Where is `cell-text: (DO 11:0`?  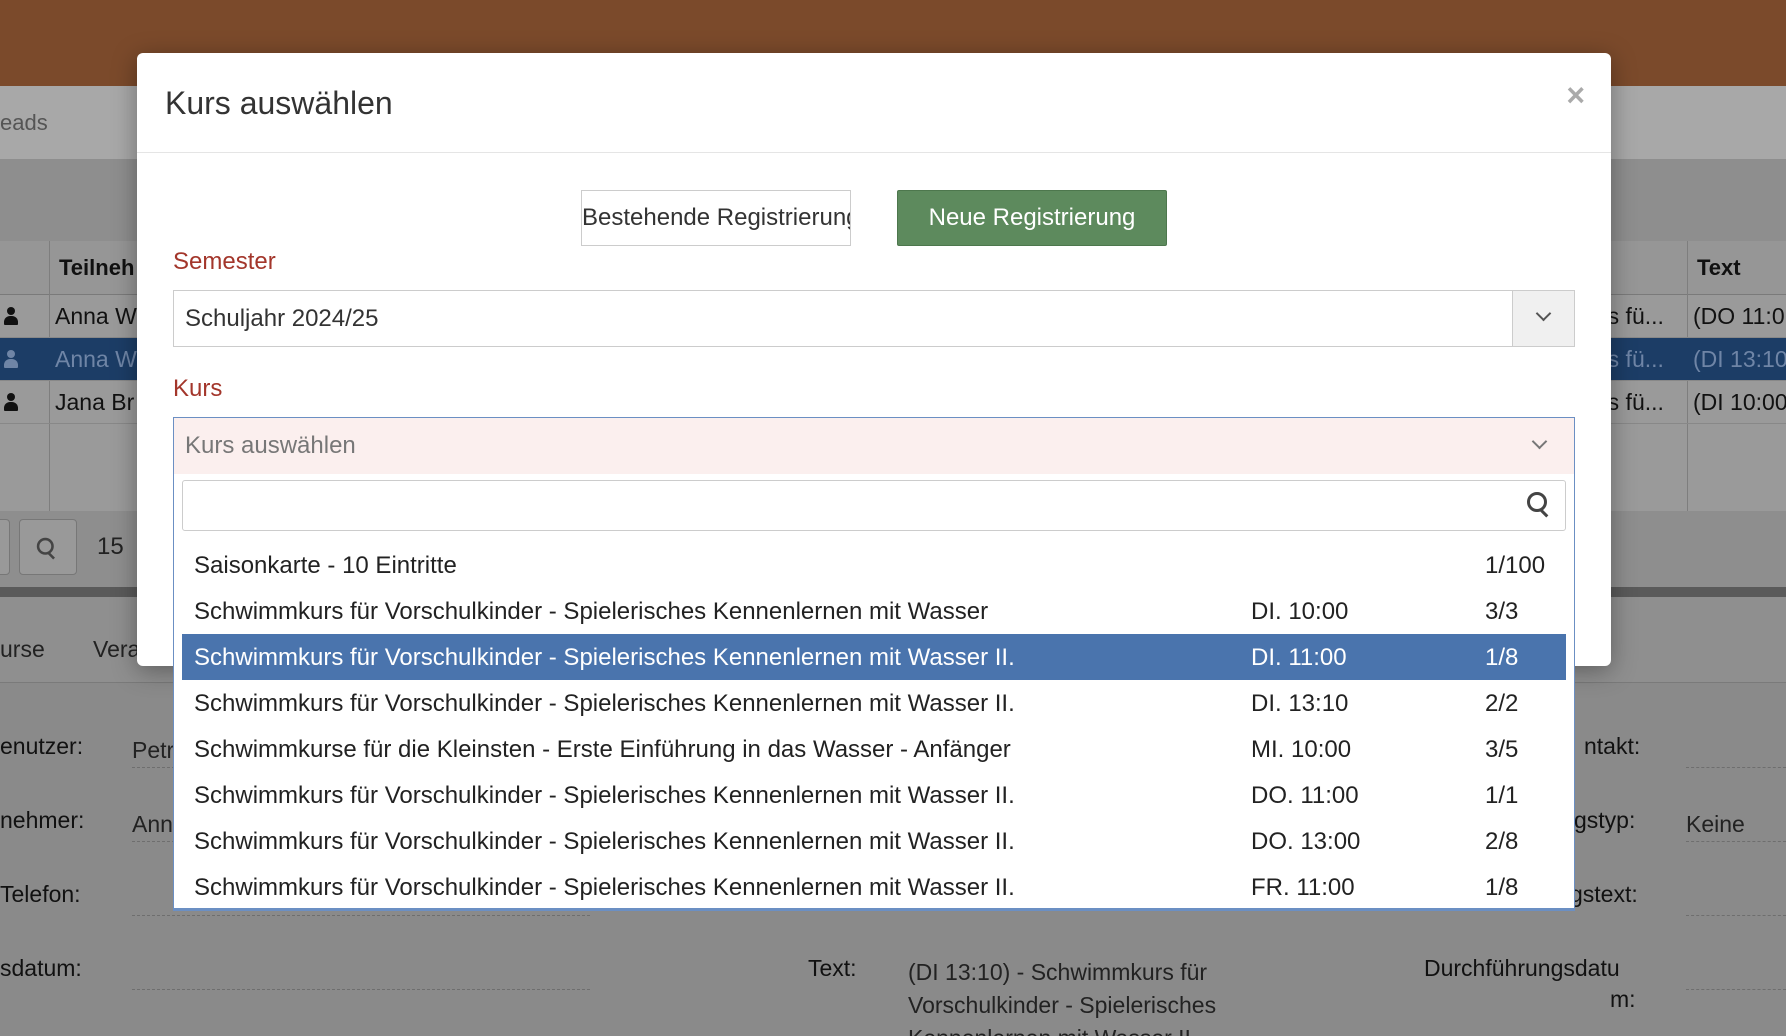 cell-text: (DO 11:0 is located at coordinates (1739, 316).